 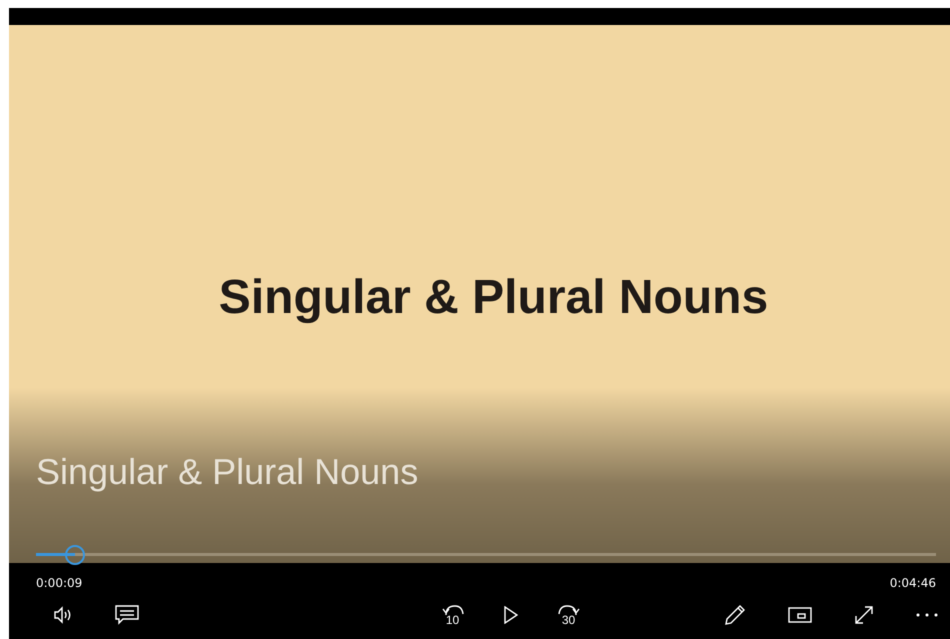 What do you see at coordinates (59, 583) in the screenshot?
I see `elapsed-time: 0:00:09` at bounding box center [59, 583].